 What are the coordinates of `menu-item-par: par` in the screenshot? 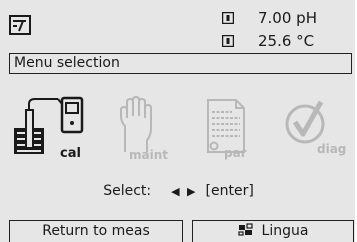 It's located at (232, 131).